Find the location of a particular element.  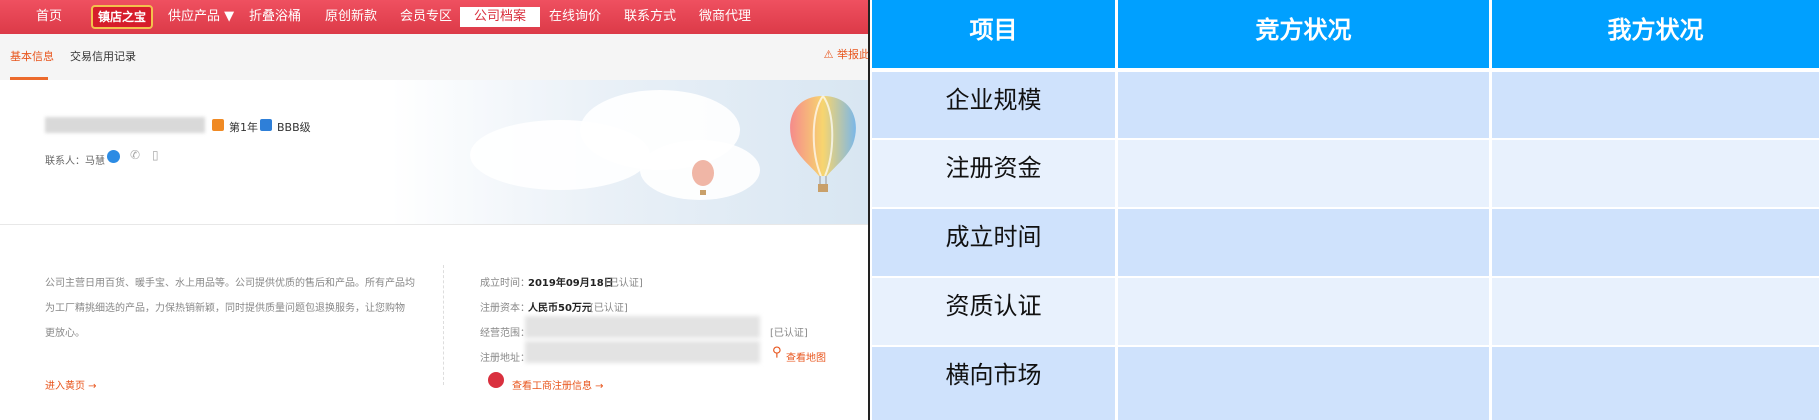

phone-icon: ✆ is located at coordinates (135, 155).